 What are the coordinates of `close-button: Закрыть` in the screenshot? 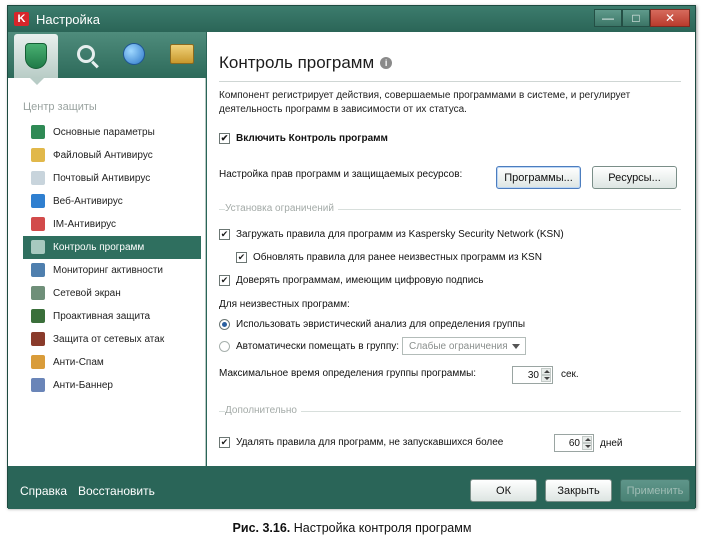 It's located at (578, 490).